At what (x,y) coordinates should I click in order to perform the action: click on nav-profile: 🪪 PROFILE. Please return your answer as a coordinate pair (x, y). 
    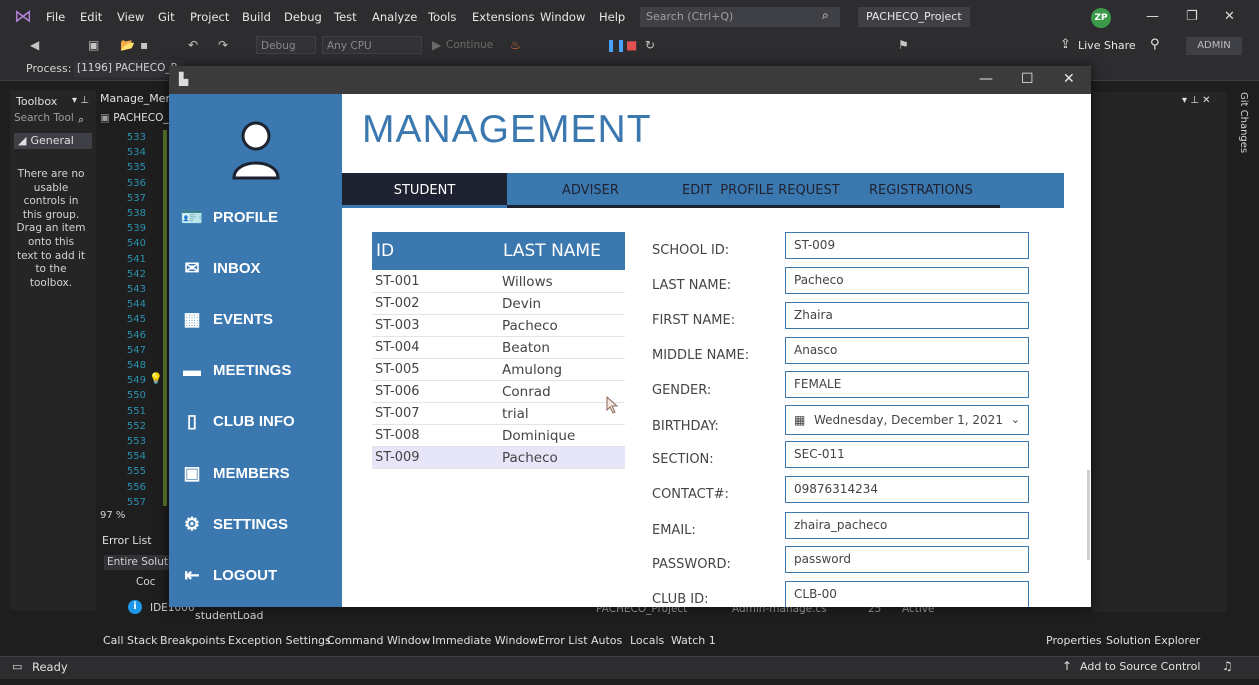
    Looking at the image, I should click on (259, 220).